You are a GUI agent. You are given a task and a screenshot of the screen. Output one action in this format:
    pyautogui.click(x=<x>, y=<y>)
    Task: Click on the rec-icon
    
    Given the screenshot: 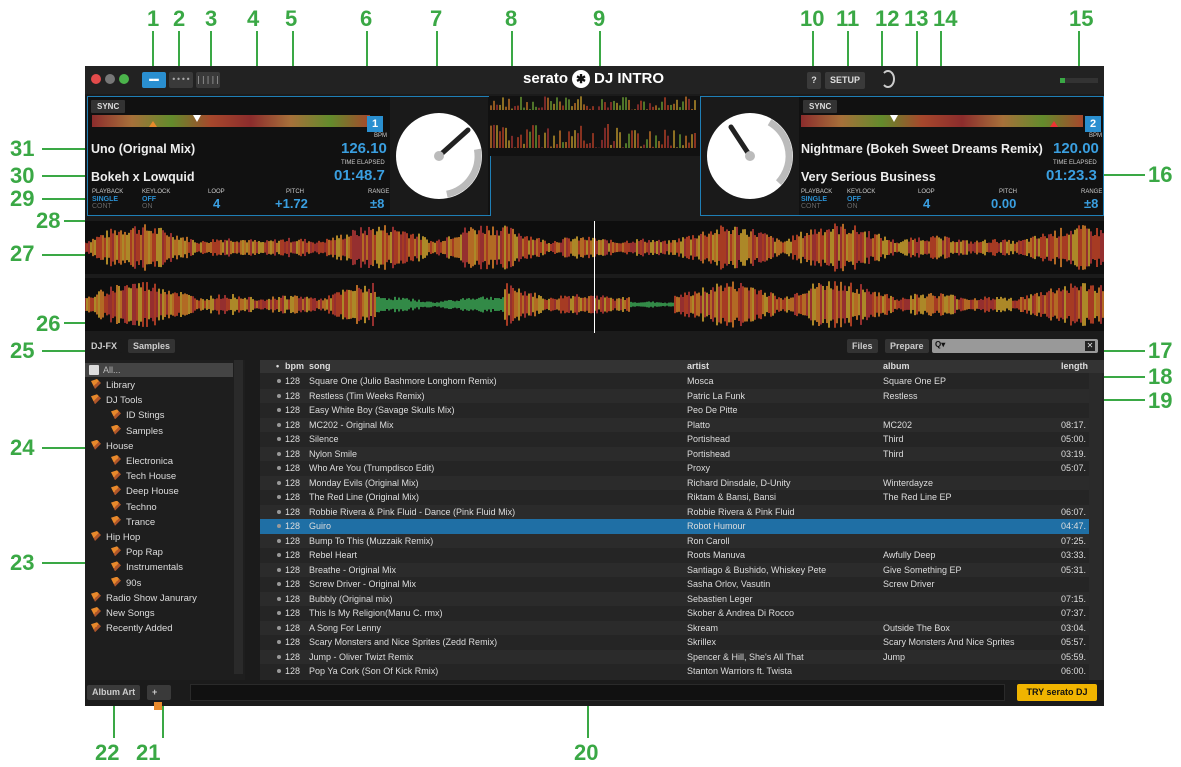 What is the action you would take?
    pyautogui.click(x=888, y=79)
    